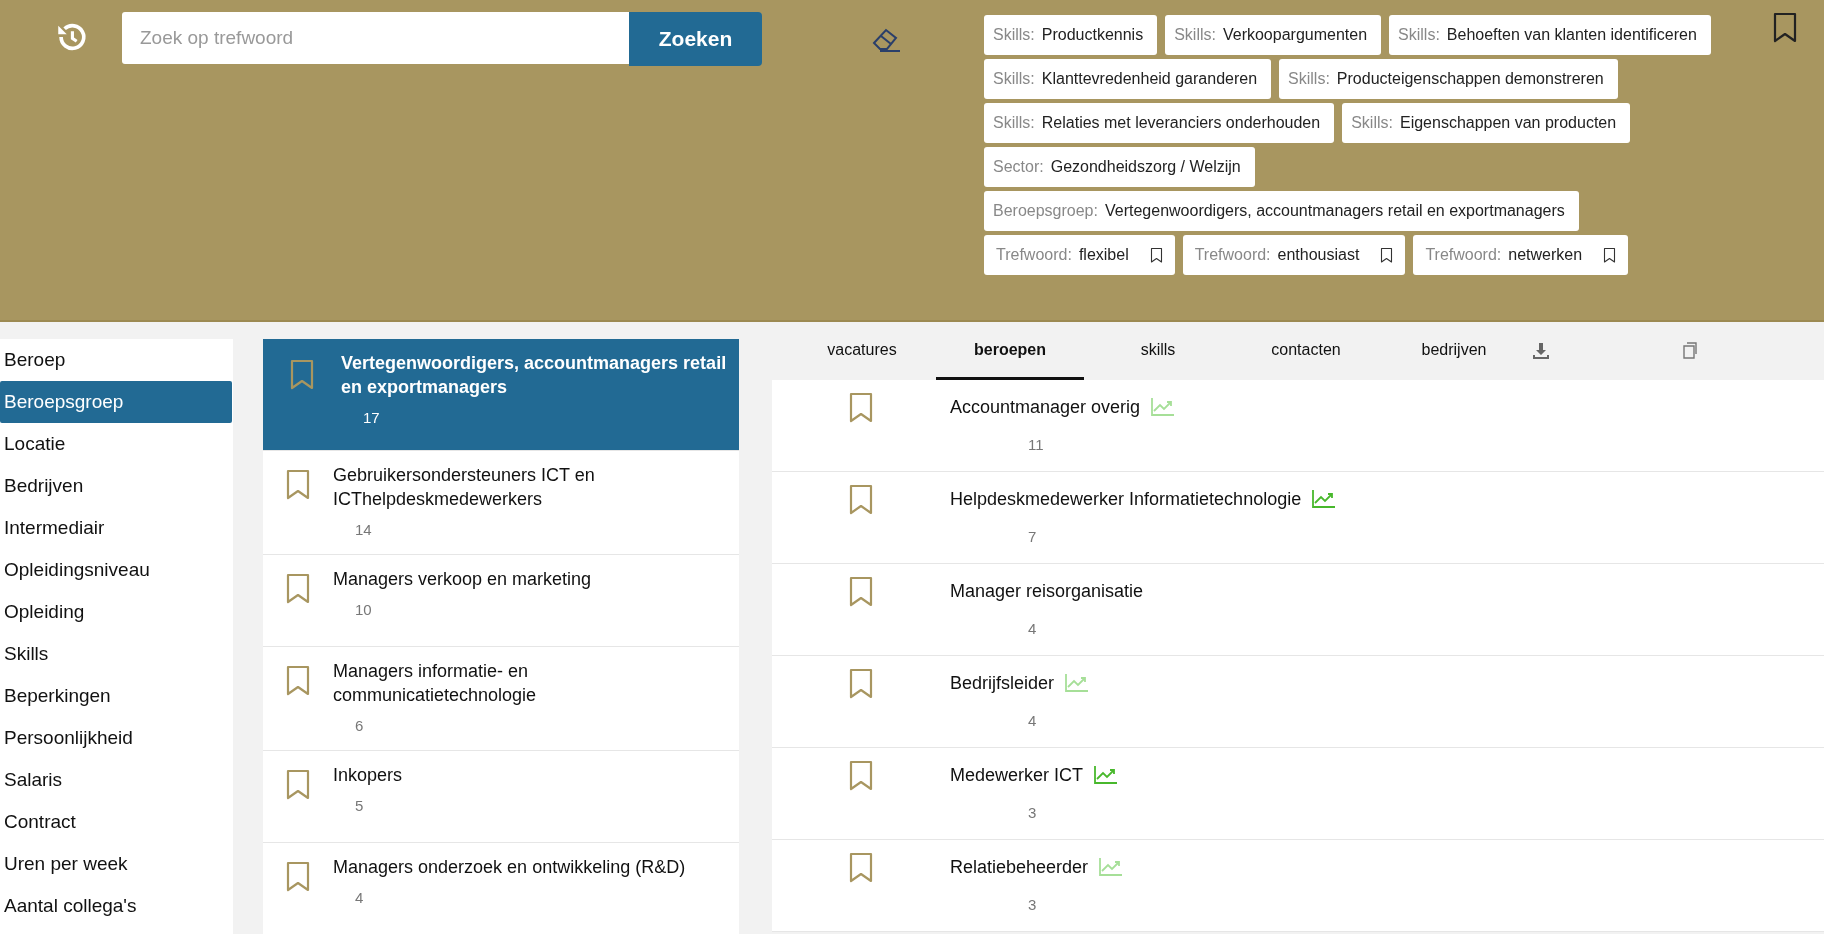 Image resolution: width=1824 pixels, height=934 pixels. Describe the element at coordinates (1295, 35) in the screenshot. I see `filter-value: Verkoopargumenten` at that location.